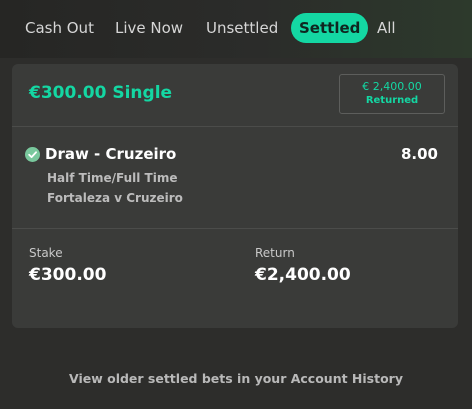 The height and width of the screenshot is (409, 472). What do you see at coordinates (115, 198) in the screenshot?
I see `selection-event: Fortaleza v Cruzeiro` at bounding box center [115, 198].